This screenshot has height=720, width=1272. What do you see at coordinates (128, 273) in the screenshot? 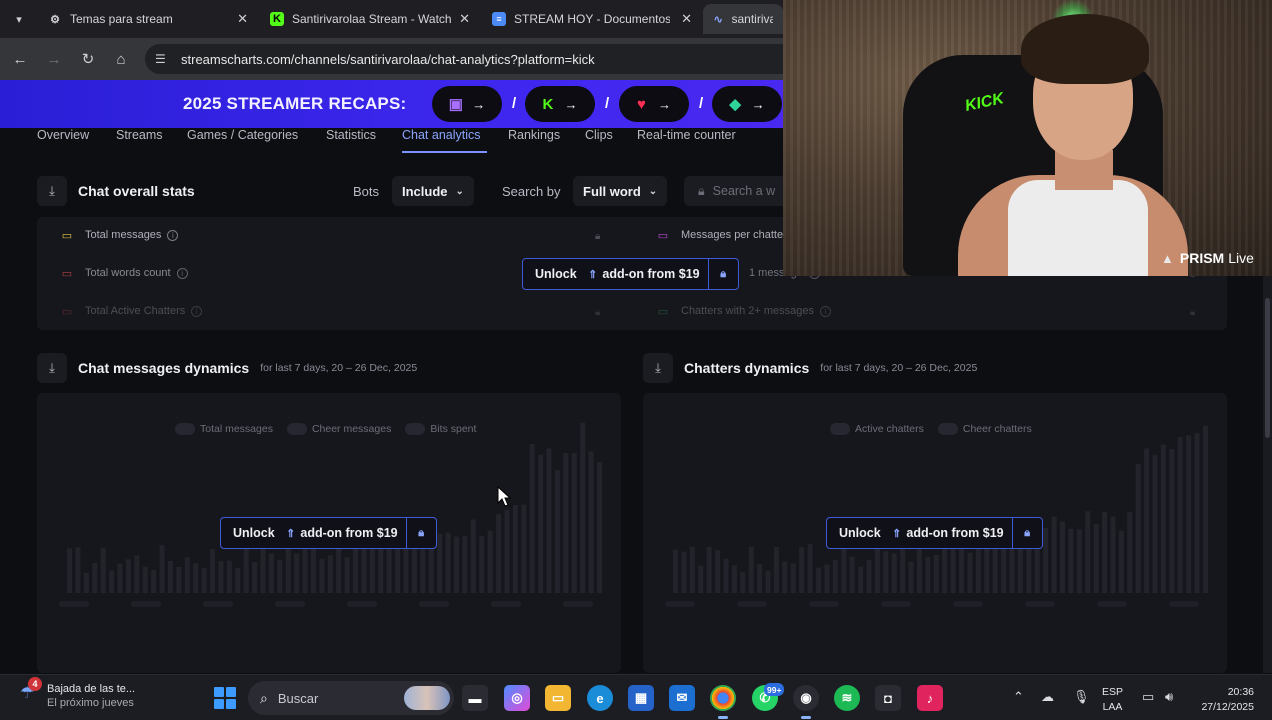
I see `stat-label: Total words count` at bounding box center [128, 273].